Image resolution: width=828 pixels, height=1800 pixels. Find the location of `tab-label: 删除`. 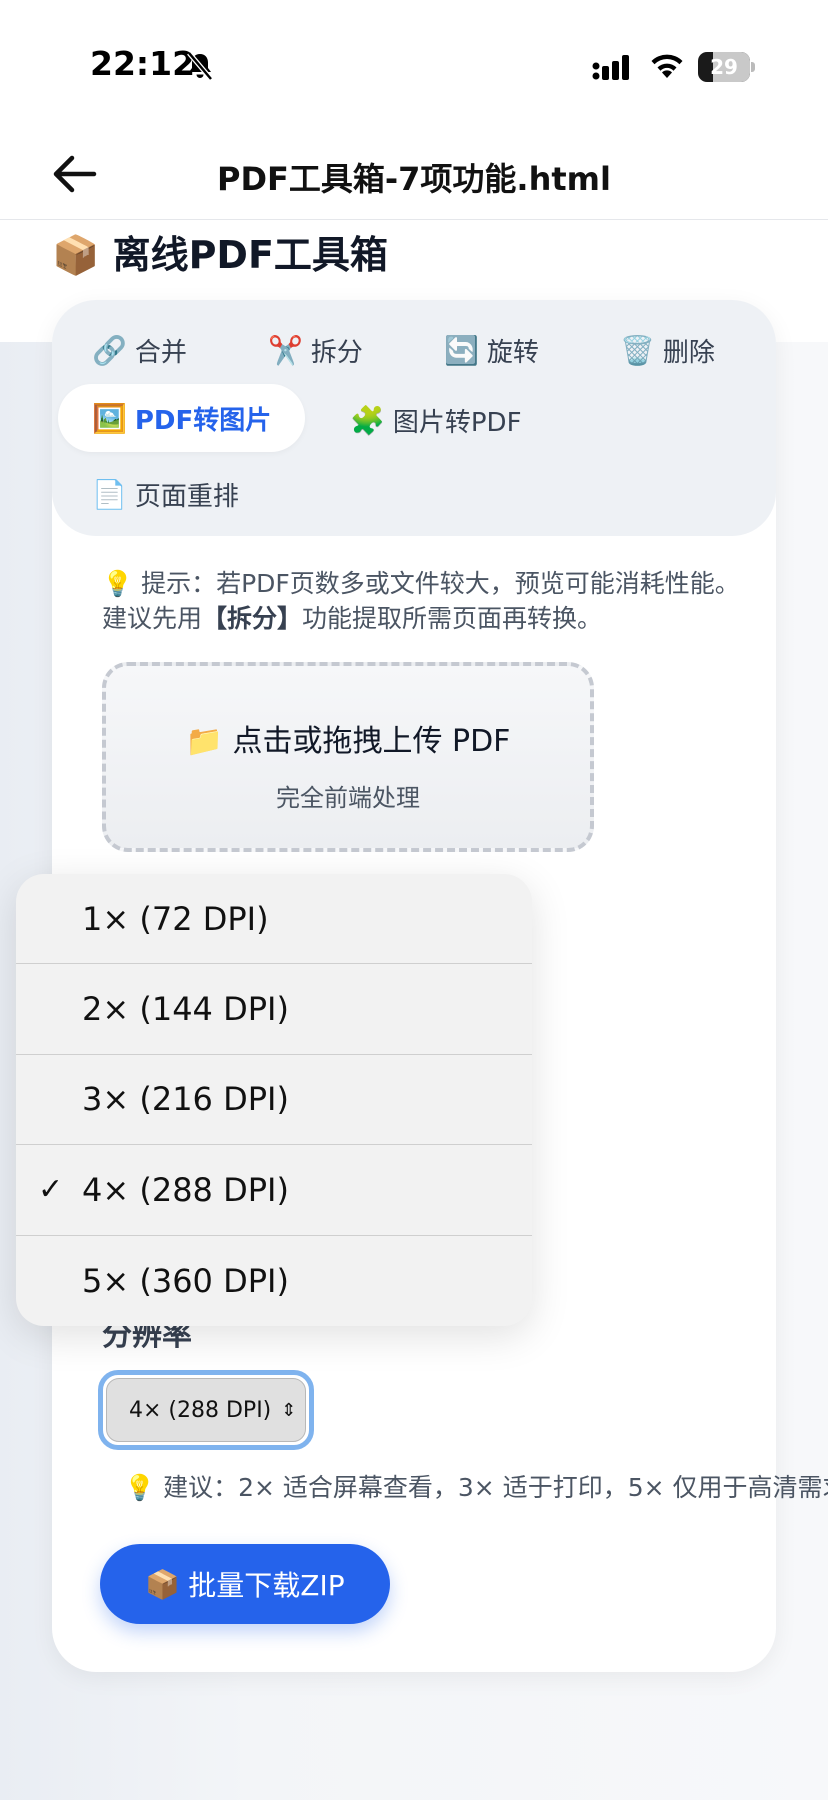

tab-label: 删除 is located at coordinates (688, 352).